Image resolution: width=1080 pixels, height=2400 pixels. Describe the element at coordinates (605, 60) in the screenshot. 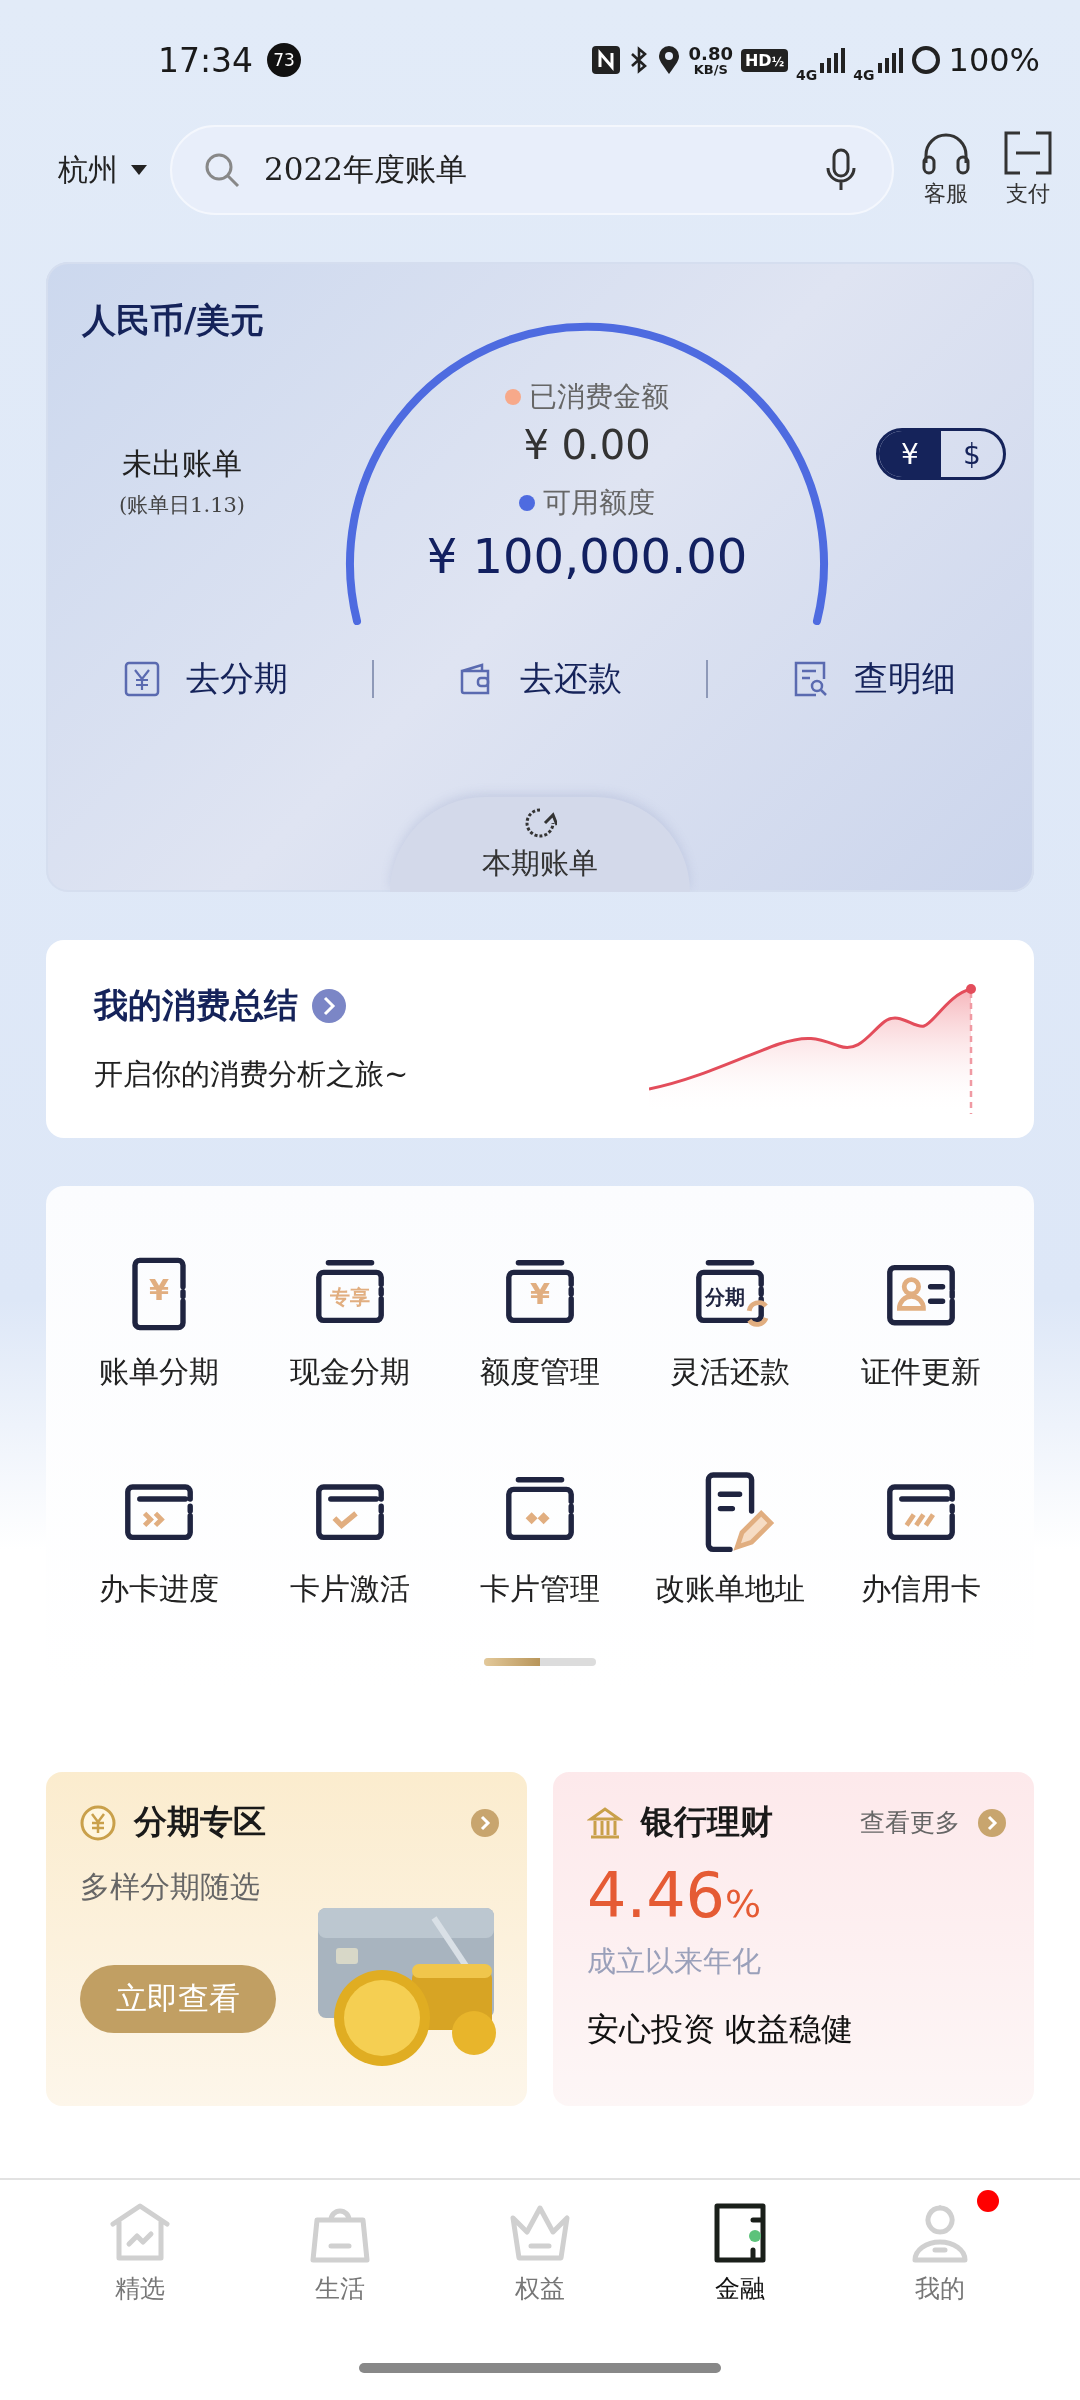

I see `nfc-icon` at that location.